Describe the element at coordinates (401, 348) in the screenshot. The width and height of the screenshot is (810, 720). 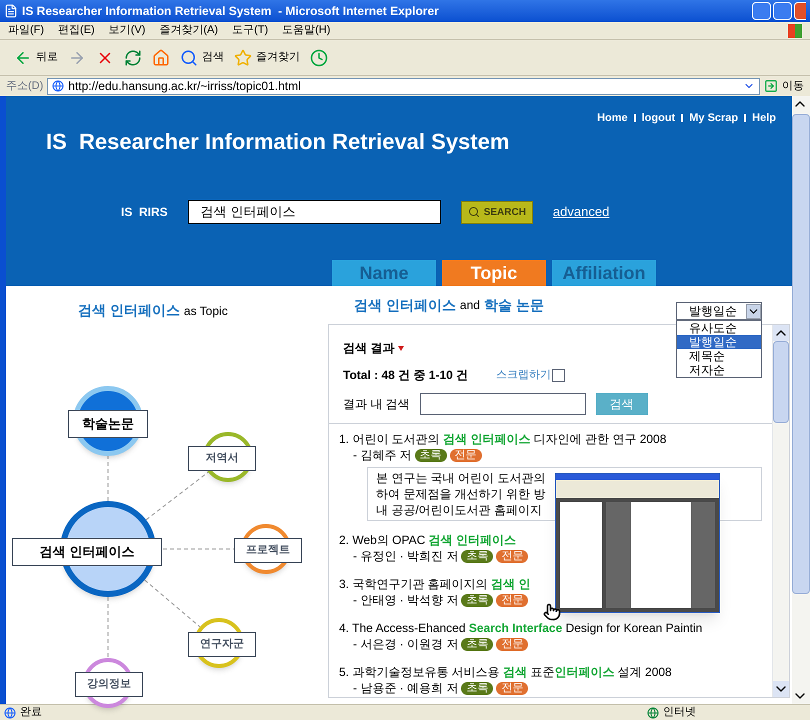
I see `dropdown-triangle-icon` at that location.